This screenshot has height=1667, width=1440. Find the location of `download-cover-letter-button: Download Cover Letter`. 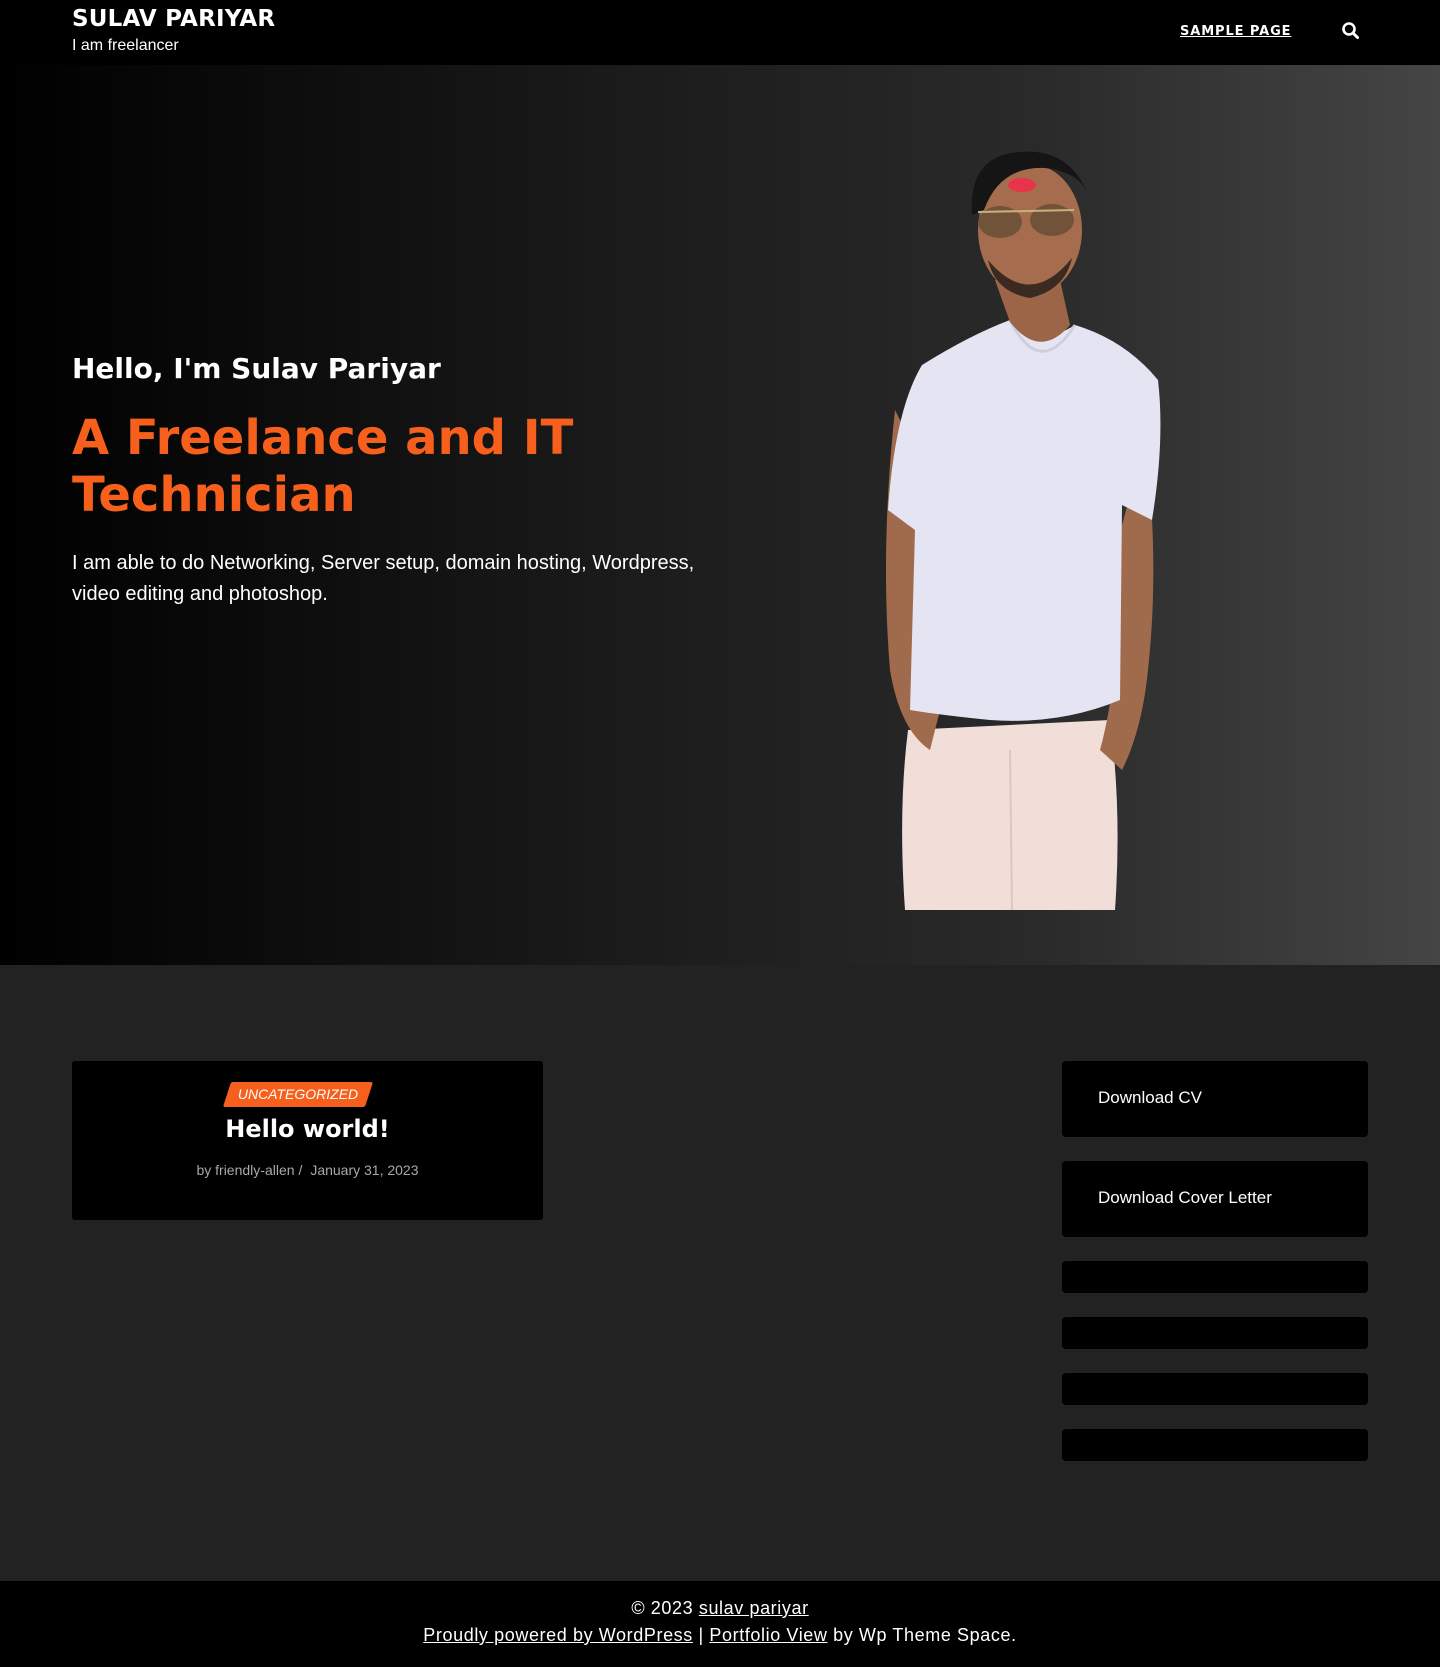

download-cover-letter-button: Download Cover Letter is located at coordinates (1215, 1199).